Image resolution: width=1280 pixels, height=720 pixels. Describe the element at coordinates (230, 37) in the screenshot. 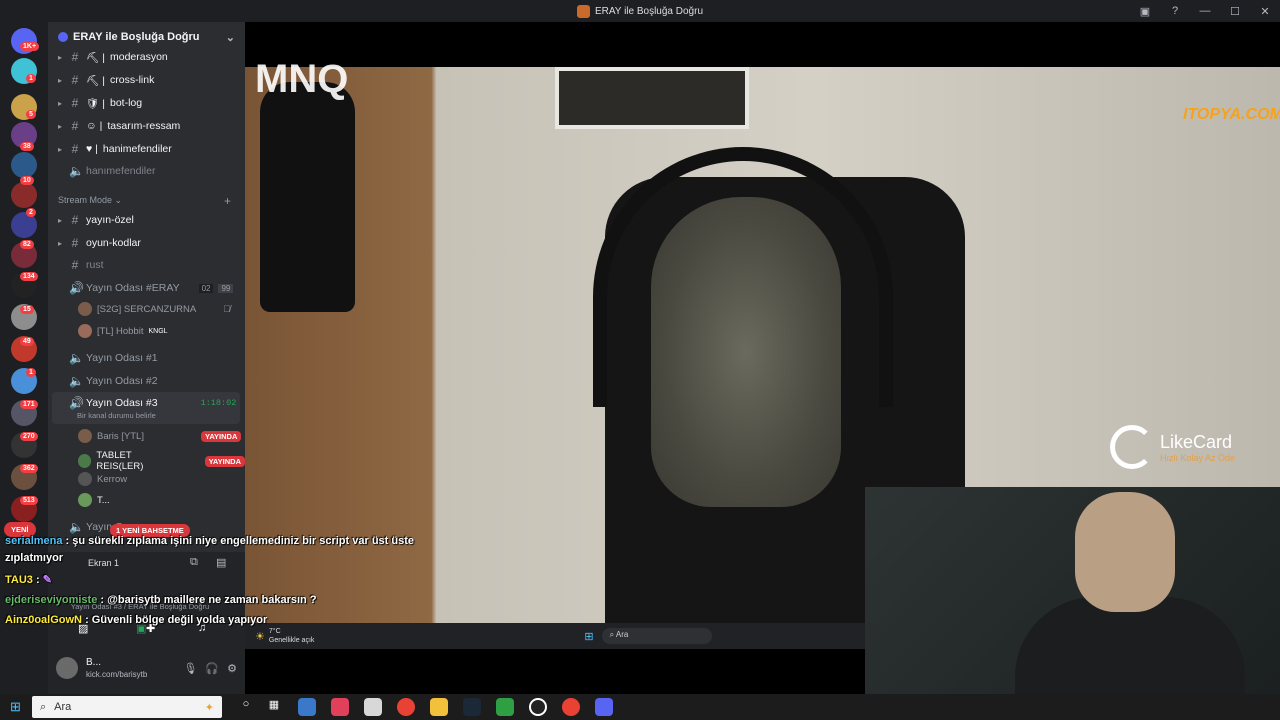

I see `chevron-down-icon: ⌄` at that location.